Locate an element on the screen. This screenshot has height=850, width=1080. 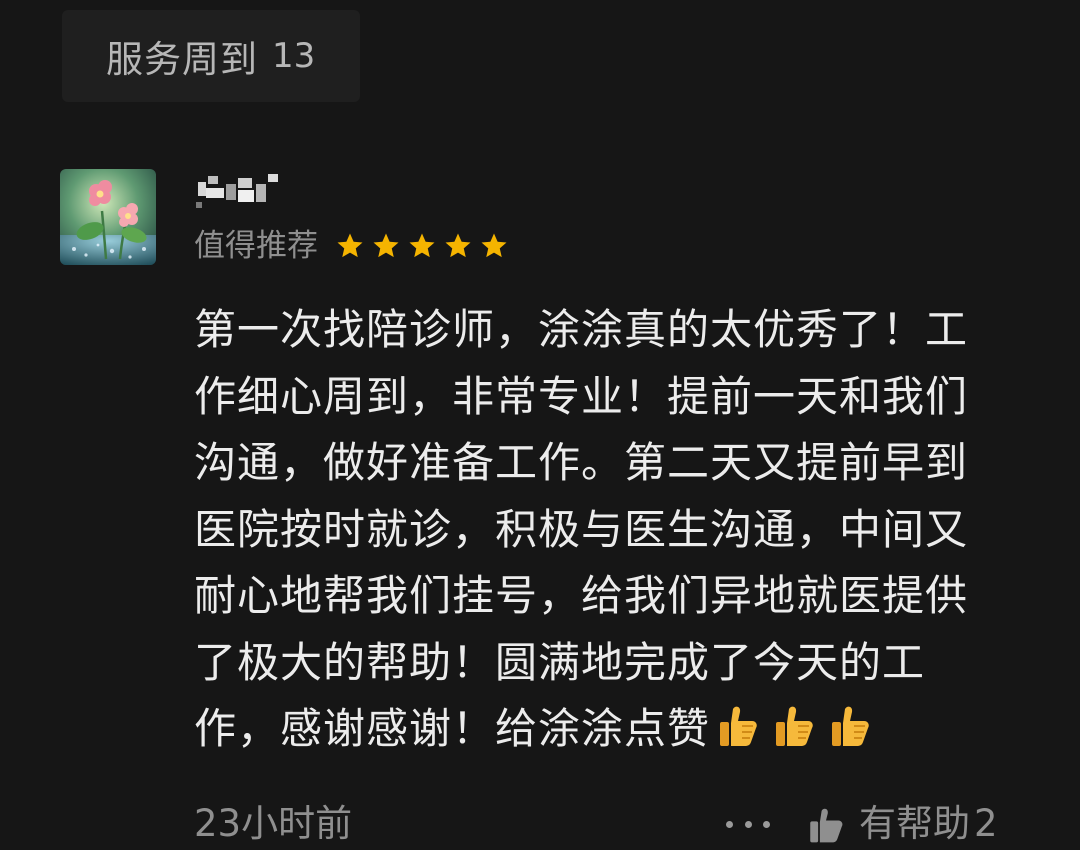
thumbs-up-icon is located at coordinates (826, 824).